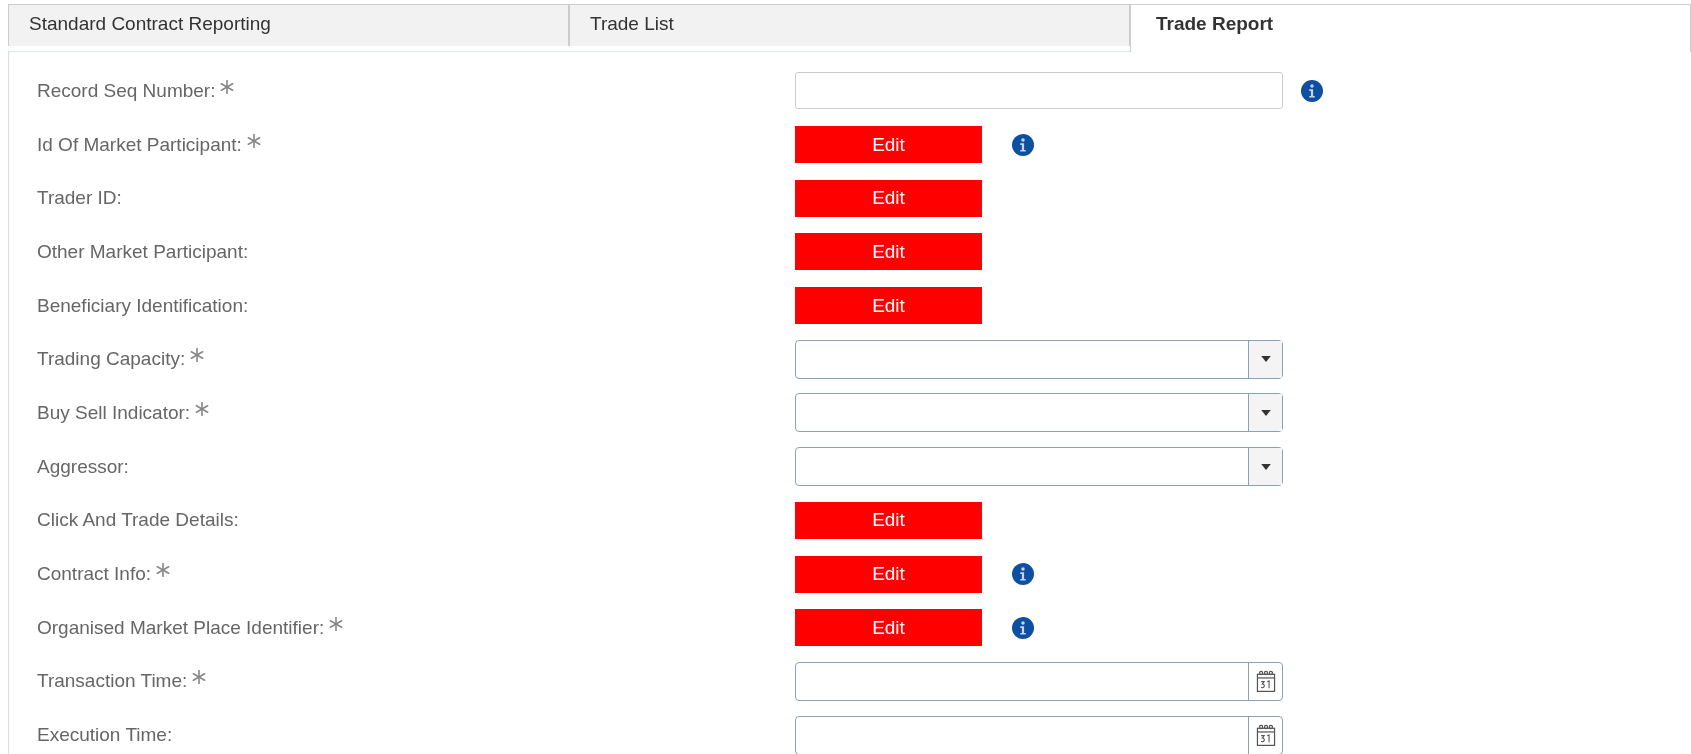 The height and width of the screenshot is (754, 1691). Describe the element at coordinates (139, 144) in the screenshot. I see `field-label: Id Of Market Participant:` at that location.